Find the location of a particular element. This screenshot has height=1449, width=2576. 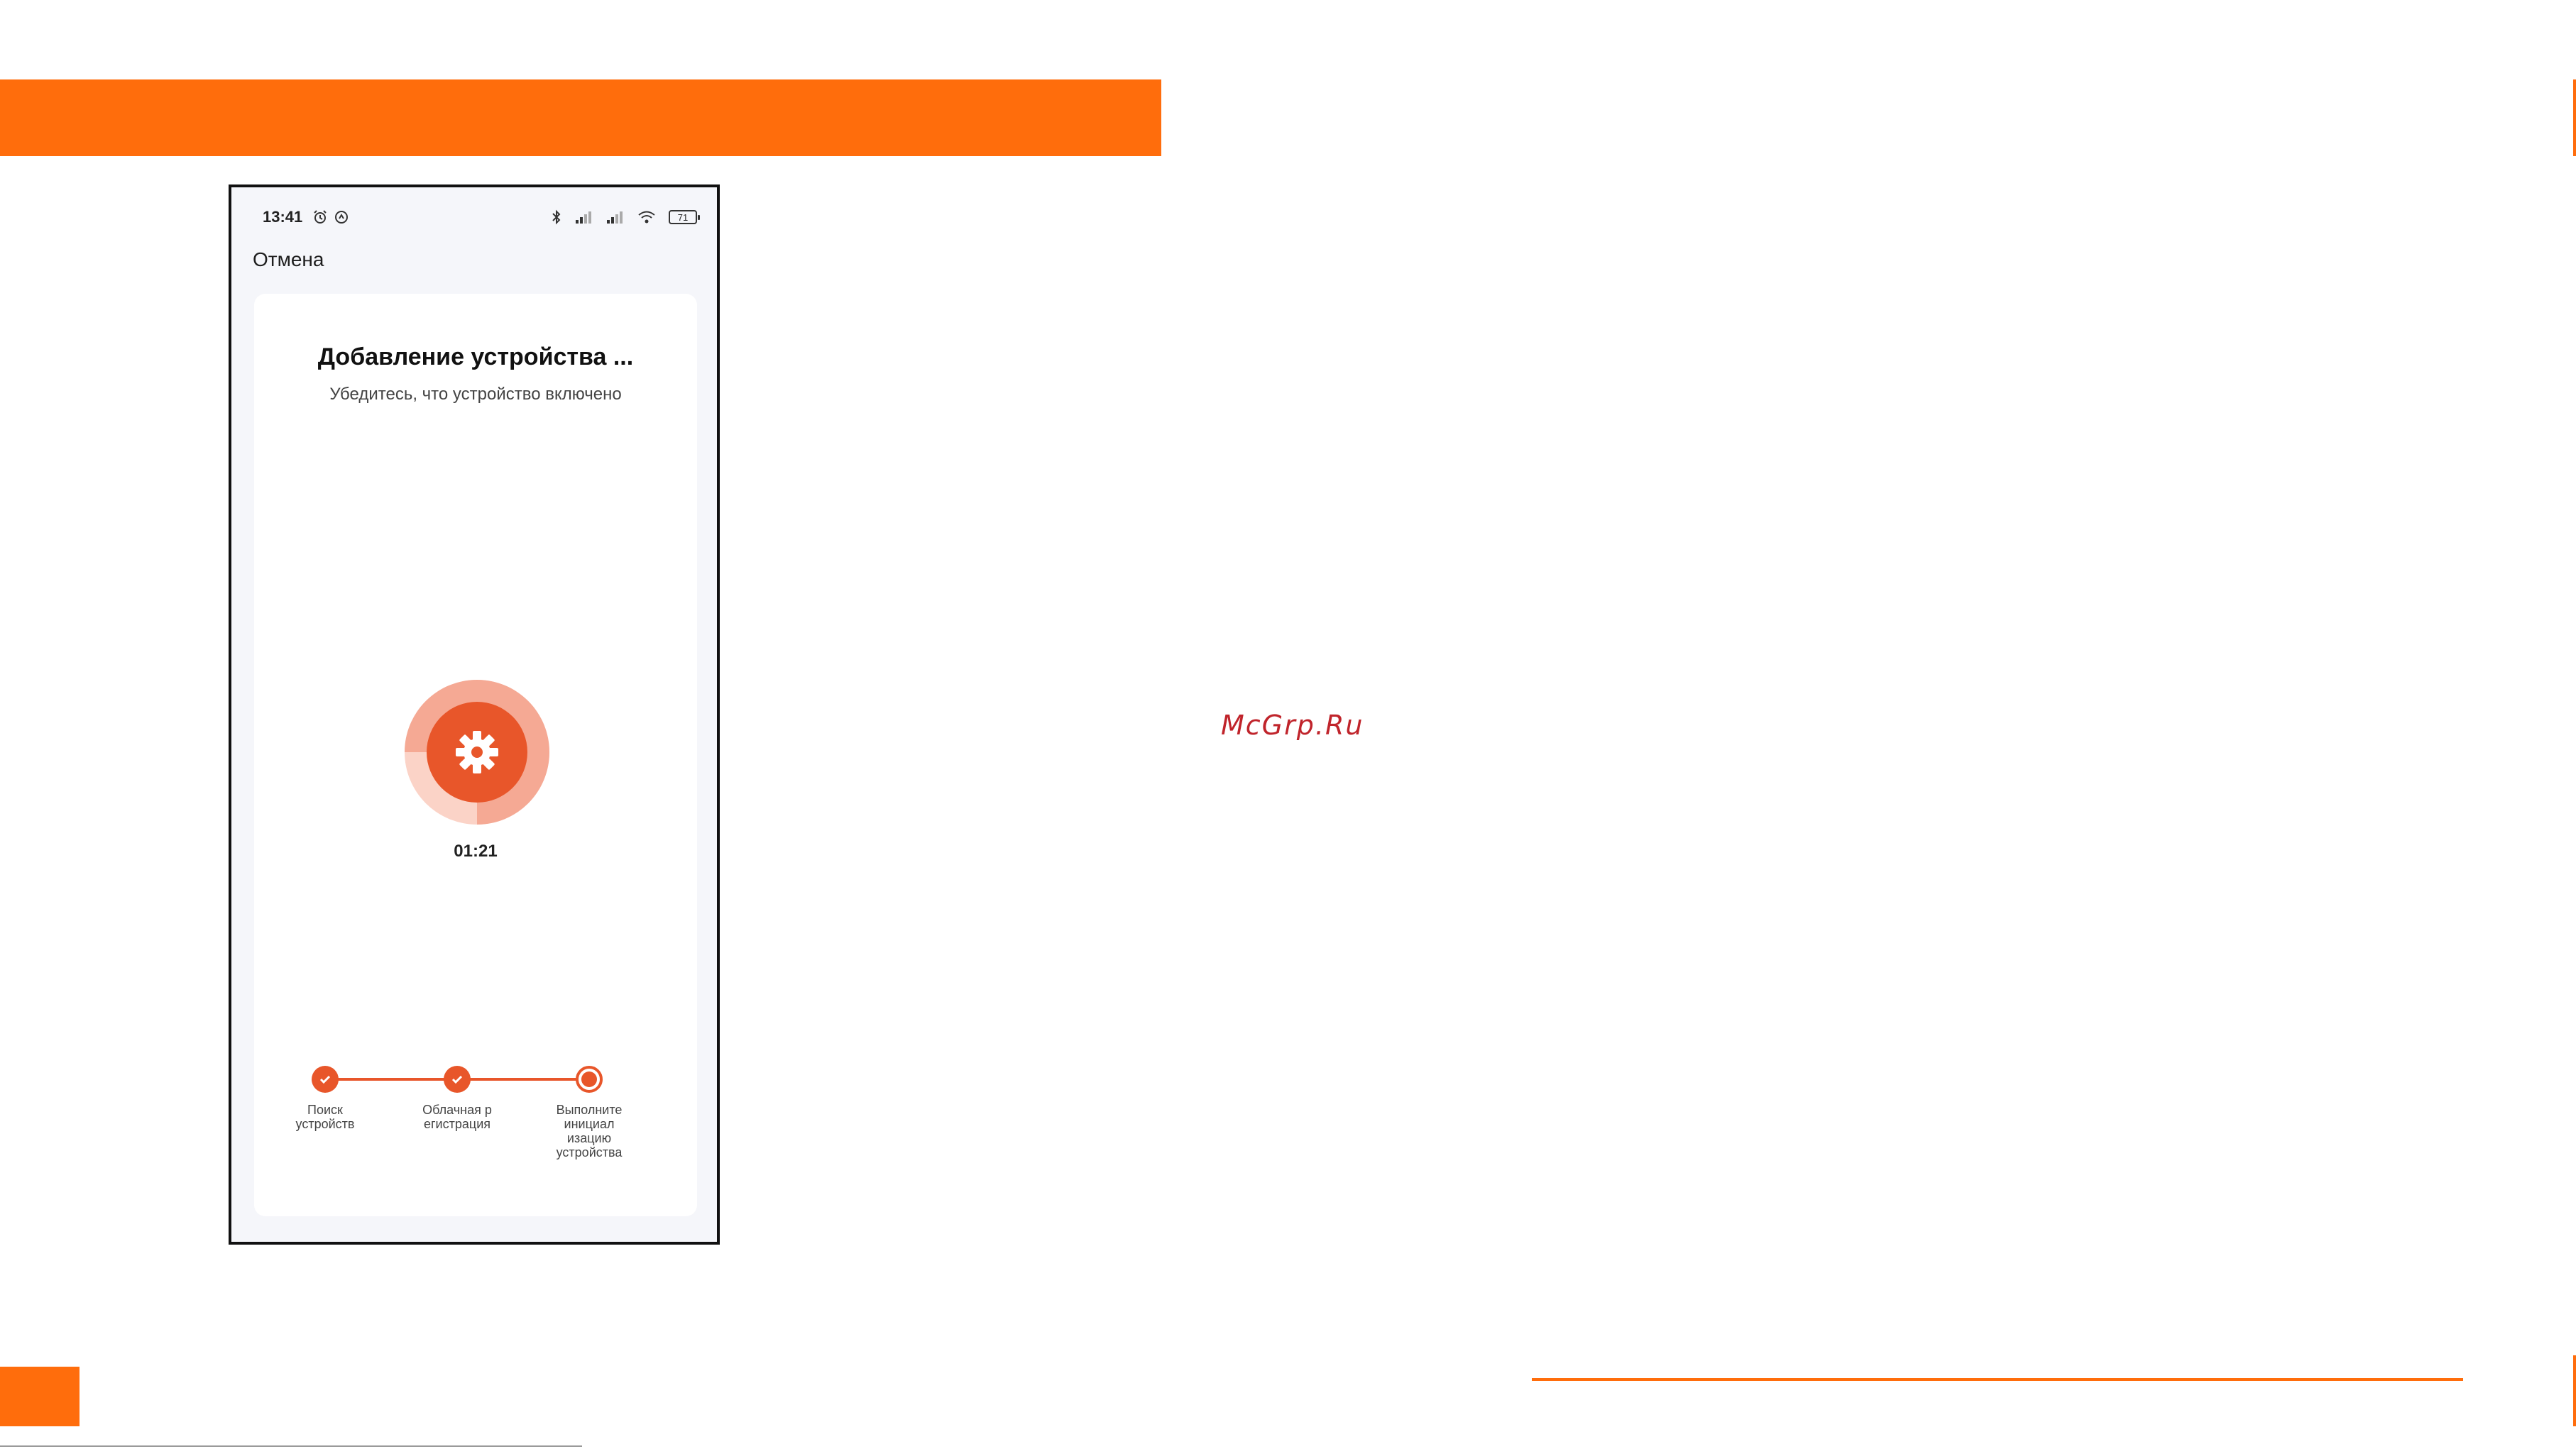

footer-gray-line is located at coordinates (291, 1446).